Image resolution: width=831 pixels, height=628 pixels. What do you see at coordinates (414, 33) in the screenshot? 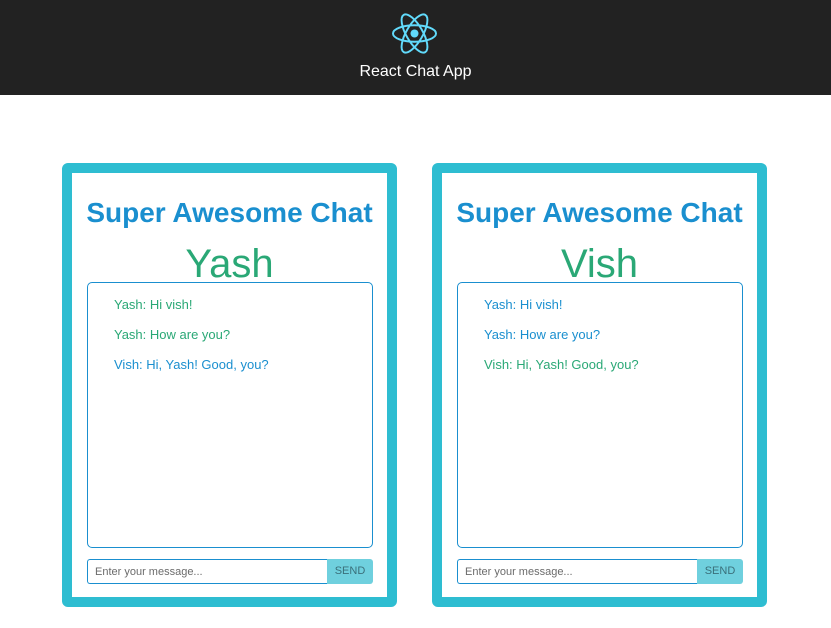
I see `react-atom-icon` at bounding box center [414, 33].